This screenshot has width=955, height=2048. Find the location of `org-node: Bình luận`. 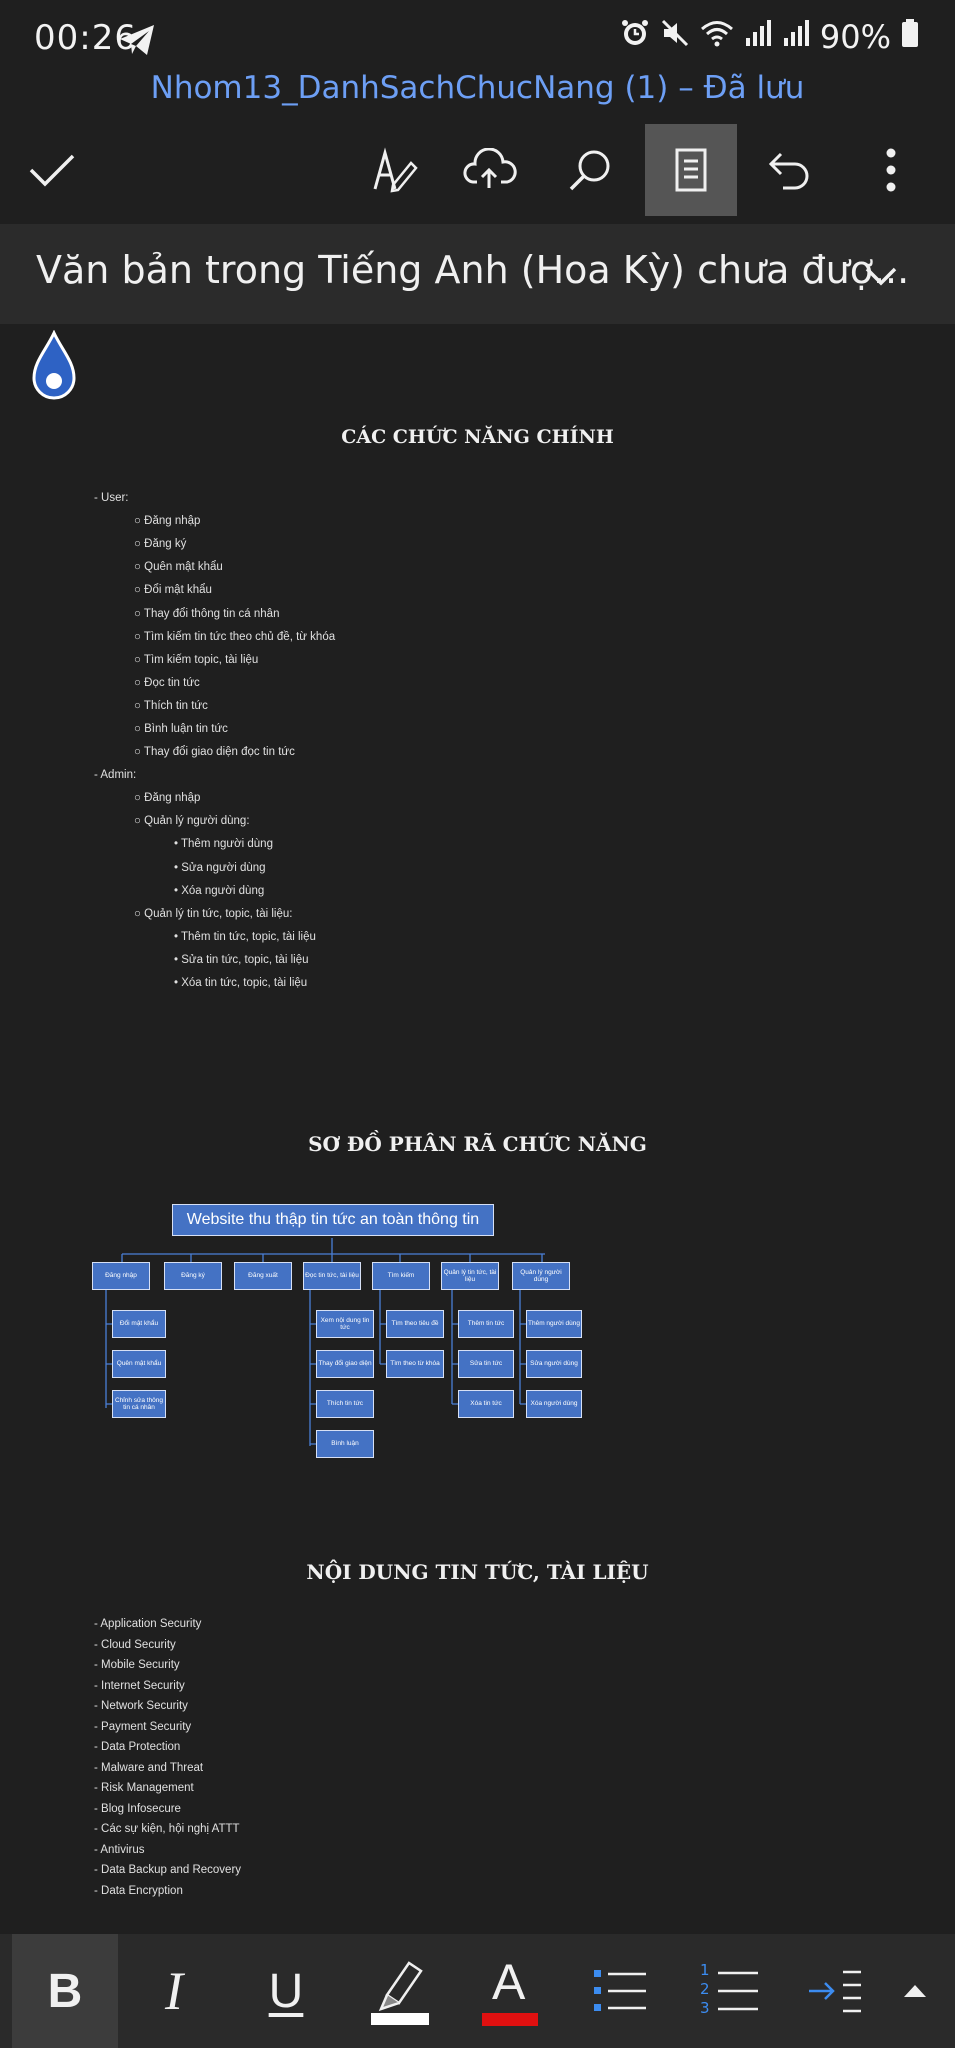

org-node: Bình luận is located at coordinates (345, 1444).